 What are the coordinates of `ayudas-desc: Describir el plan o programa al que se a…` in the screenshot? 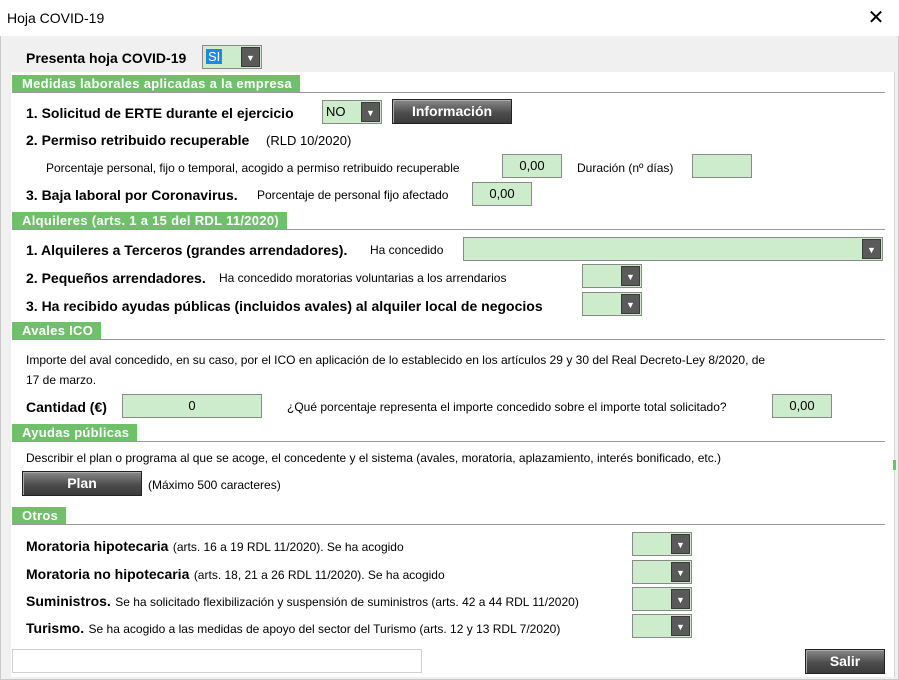 It's located at (374, 458).